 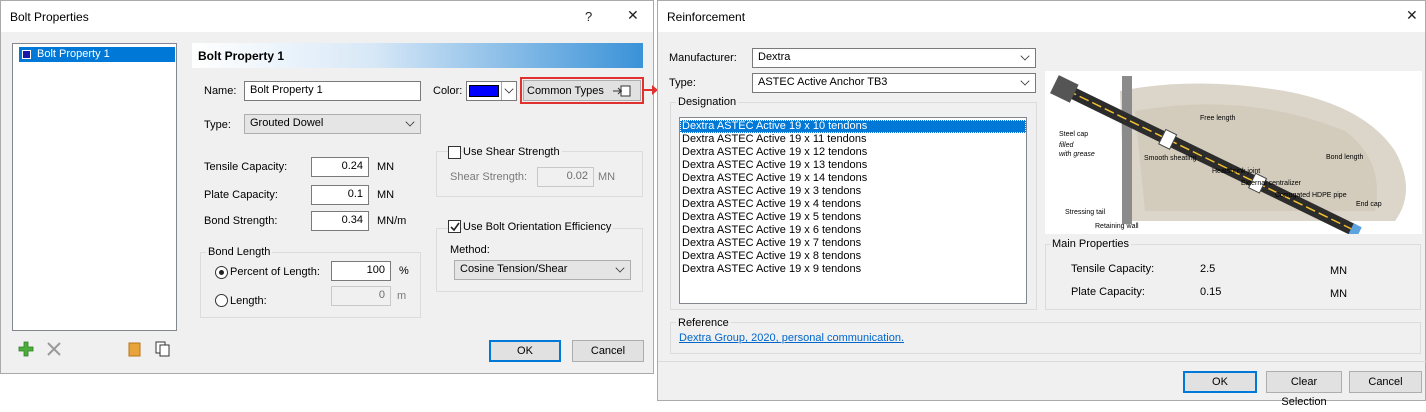 What do you see at coordinates (774, 57) in the screenshot?
I see `manufacturer-select-value: Dextra` at bounding box center [774, 57].